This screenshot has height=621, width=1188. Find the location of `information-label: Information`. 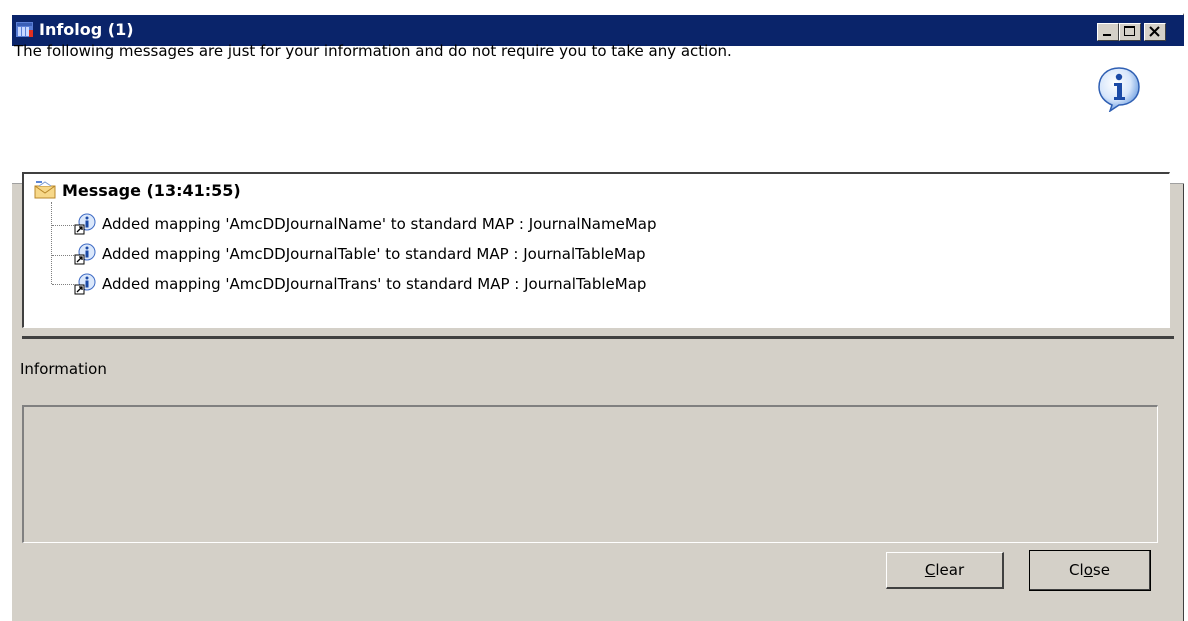

information-label: Information is located at coordinates (63, 369).